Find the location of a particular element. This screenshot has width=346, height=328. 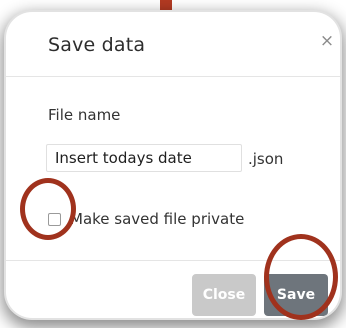

dialog-footer-divider is located at coordinates (173, 260).